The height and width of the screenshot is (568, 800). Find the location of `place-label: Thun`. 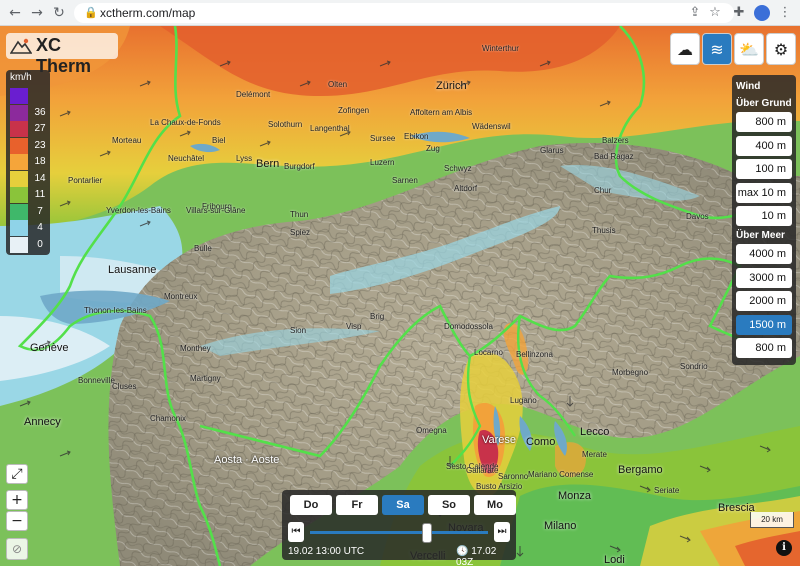

place-label: Thun is located at coordinates (299, 214).